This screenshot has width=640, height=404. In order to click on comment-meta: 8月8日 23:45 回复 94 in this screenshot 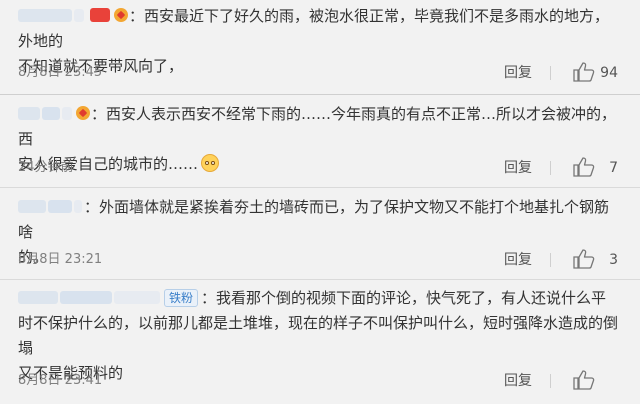, I will do `click(318, 73)`.